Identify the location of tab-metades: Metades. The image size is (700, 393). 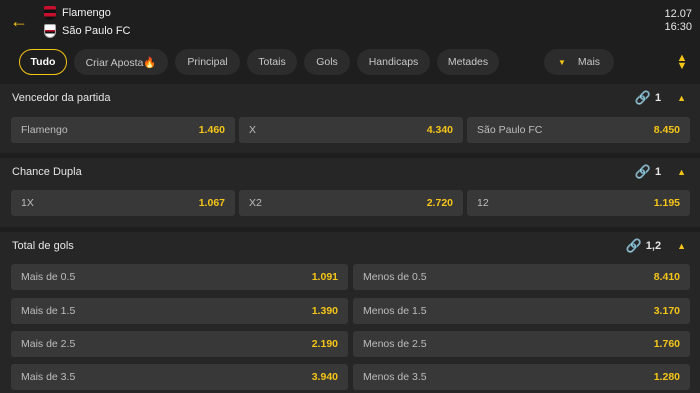
(468, 62).